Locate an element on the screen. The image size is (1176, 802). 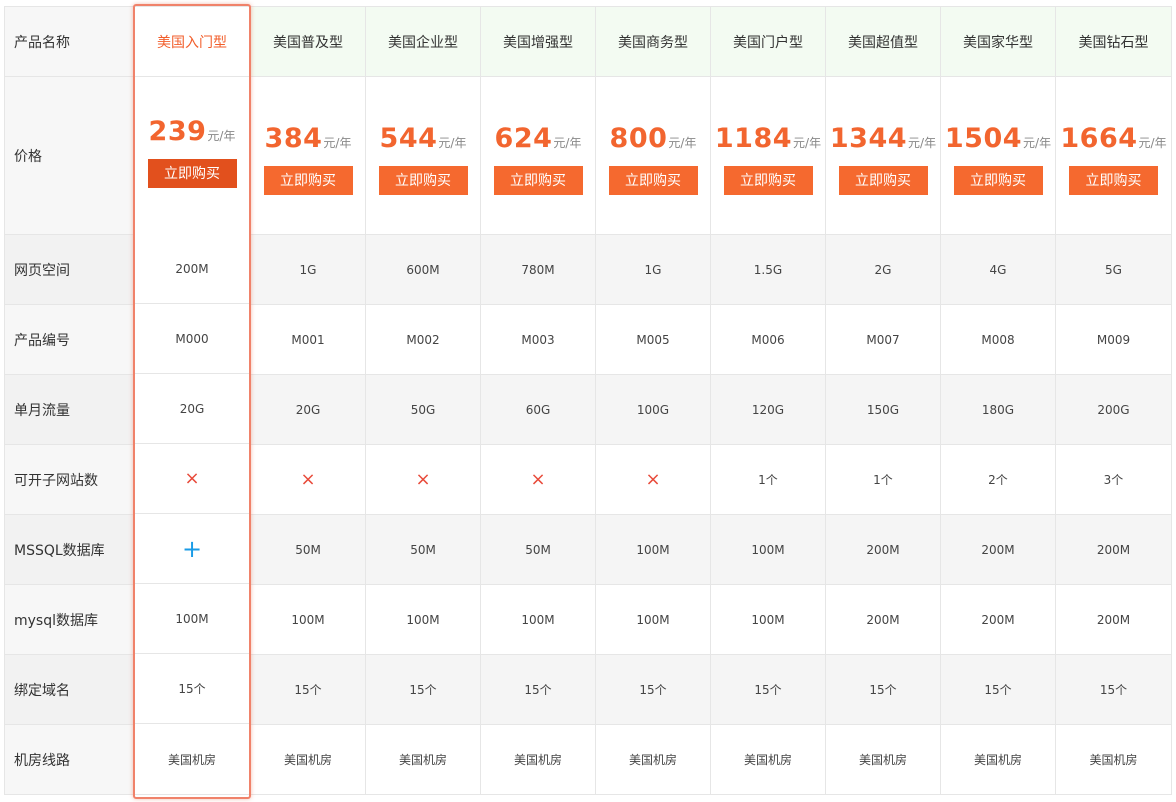
spec-cell: 100G is located at coordinates (653, 410).